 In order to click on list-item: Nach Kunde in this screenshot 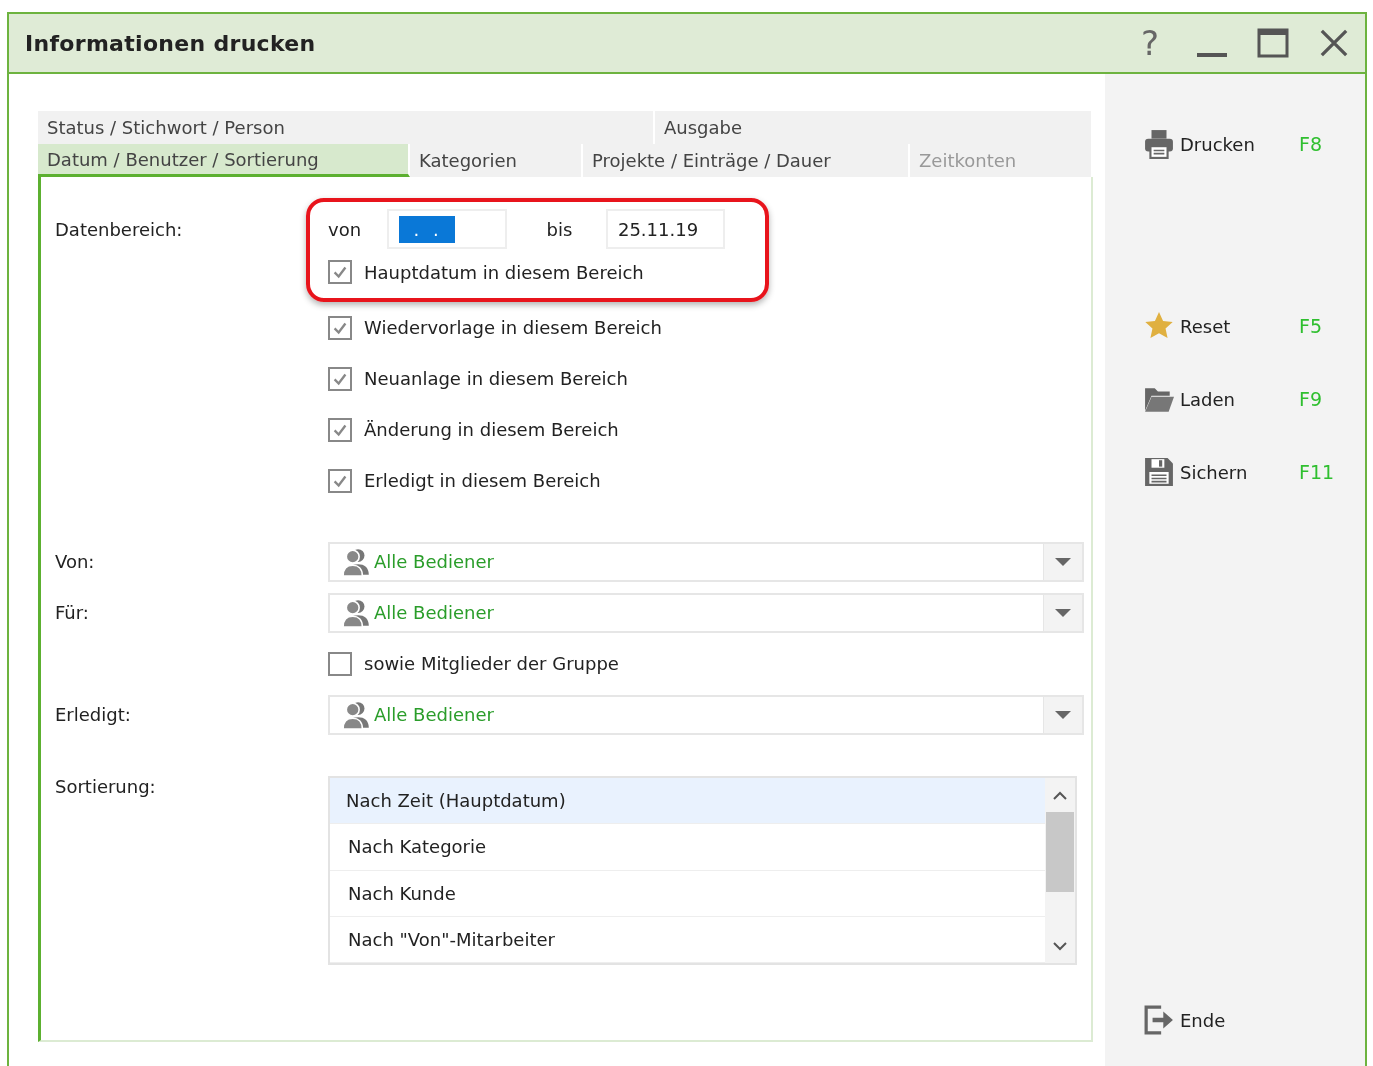, I will do `click(687, 893)`.